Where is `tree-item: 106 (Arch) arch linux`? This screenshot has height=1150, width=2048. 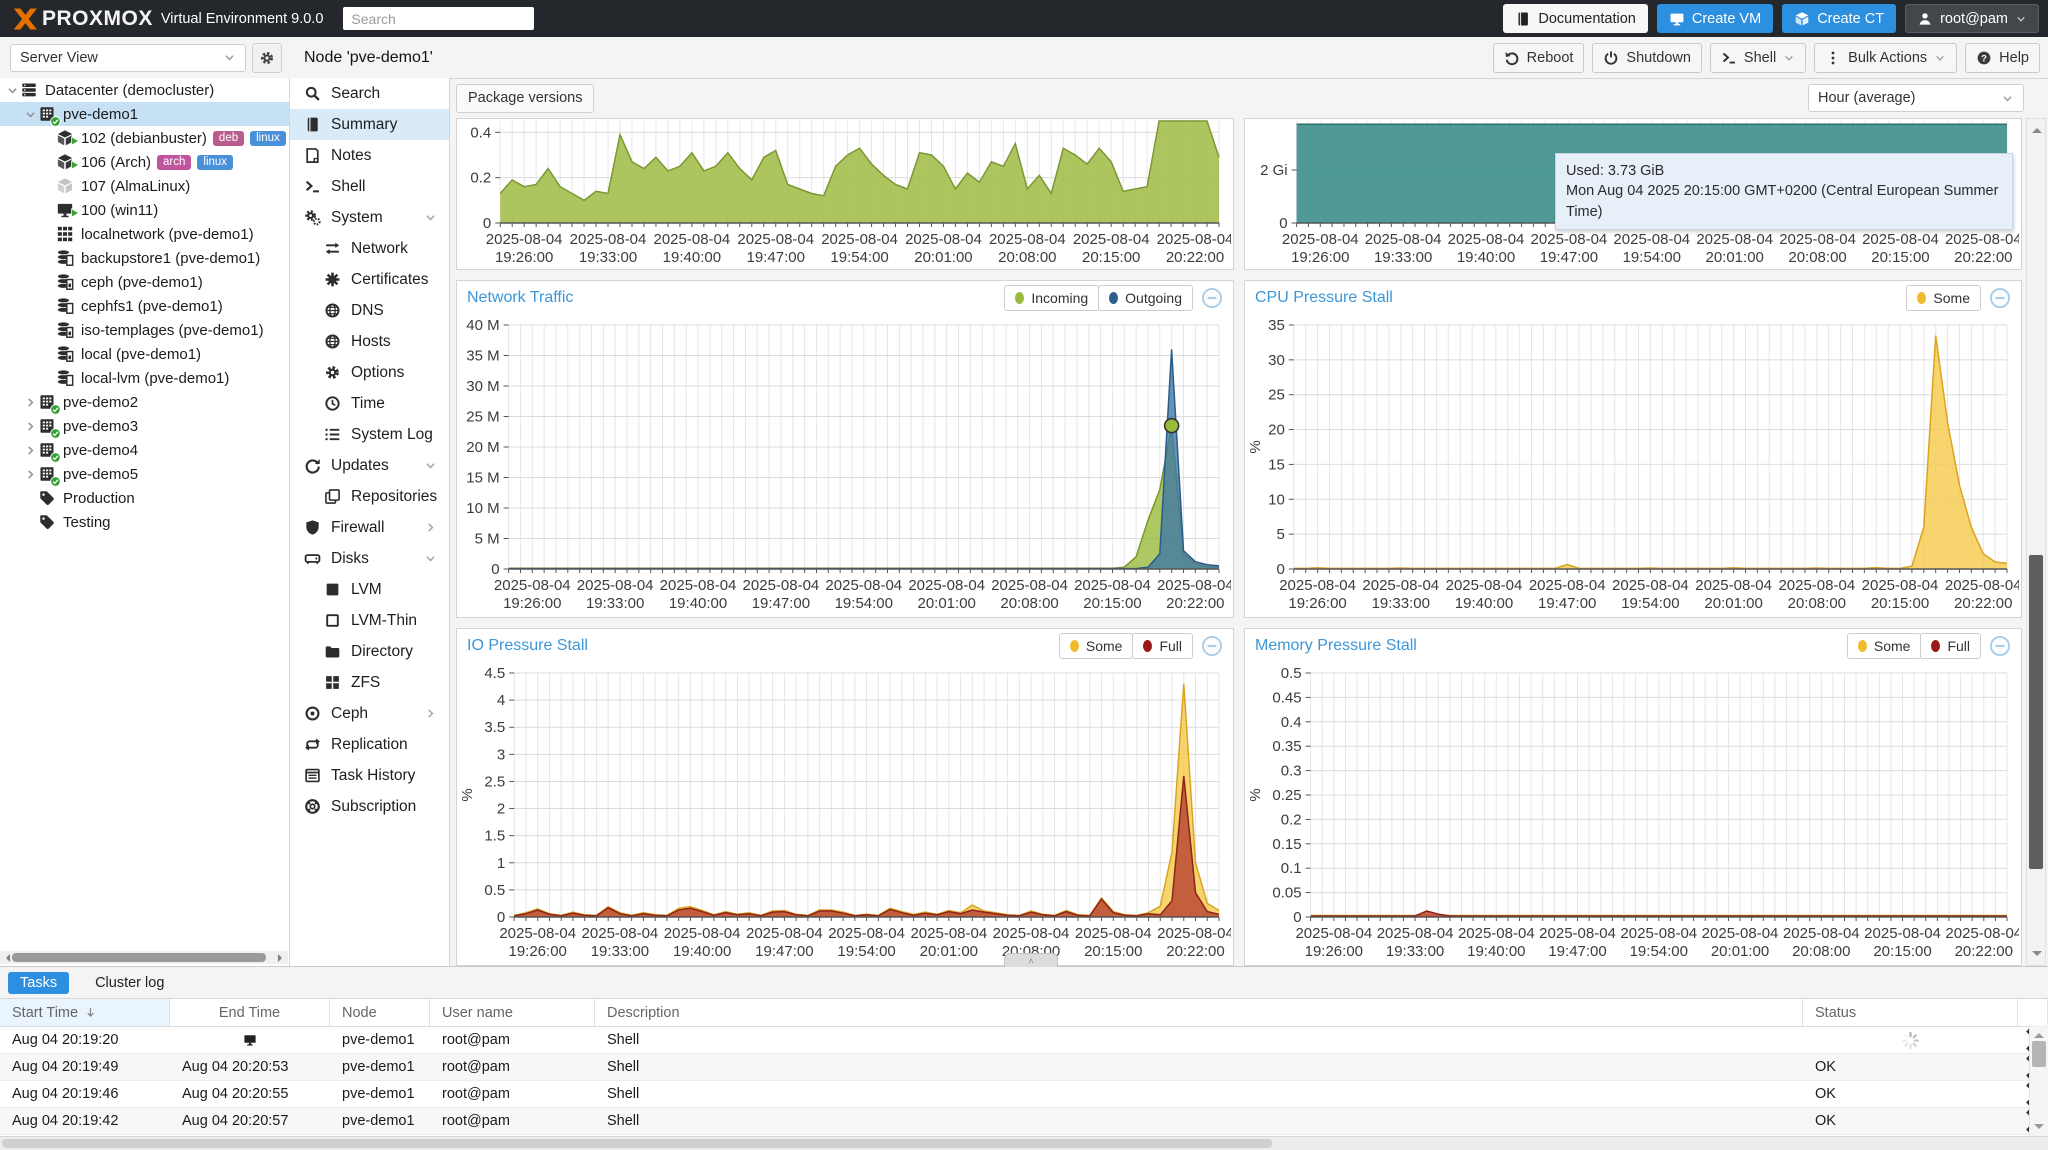
tree-item: 106 (Arch) arch linux is located at coordinates (144, 162).